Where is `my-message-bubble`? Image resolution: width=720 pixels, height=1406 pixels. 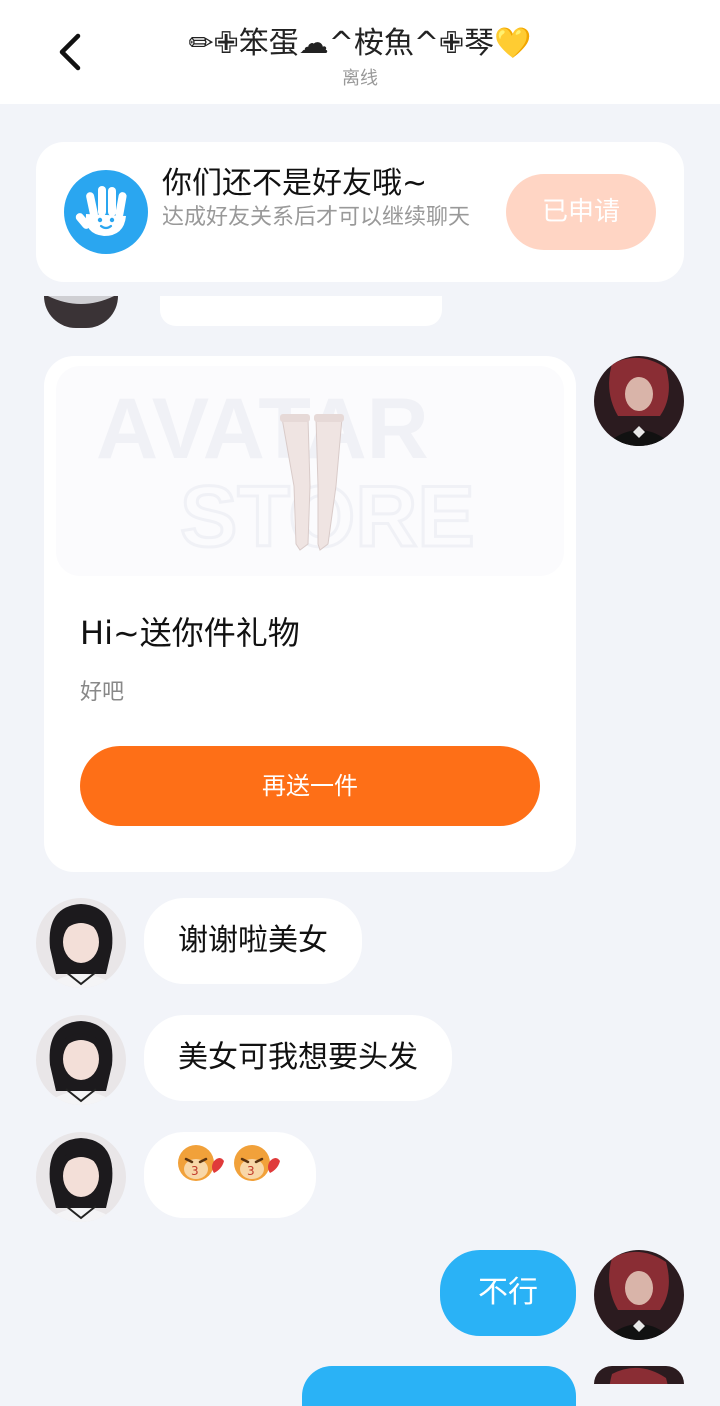 my-message-bubble is located at coordinates (439, 1386).